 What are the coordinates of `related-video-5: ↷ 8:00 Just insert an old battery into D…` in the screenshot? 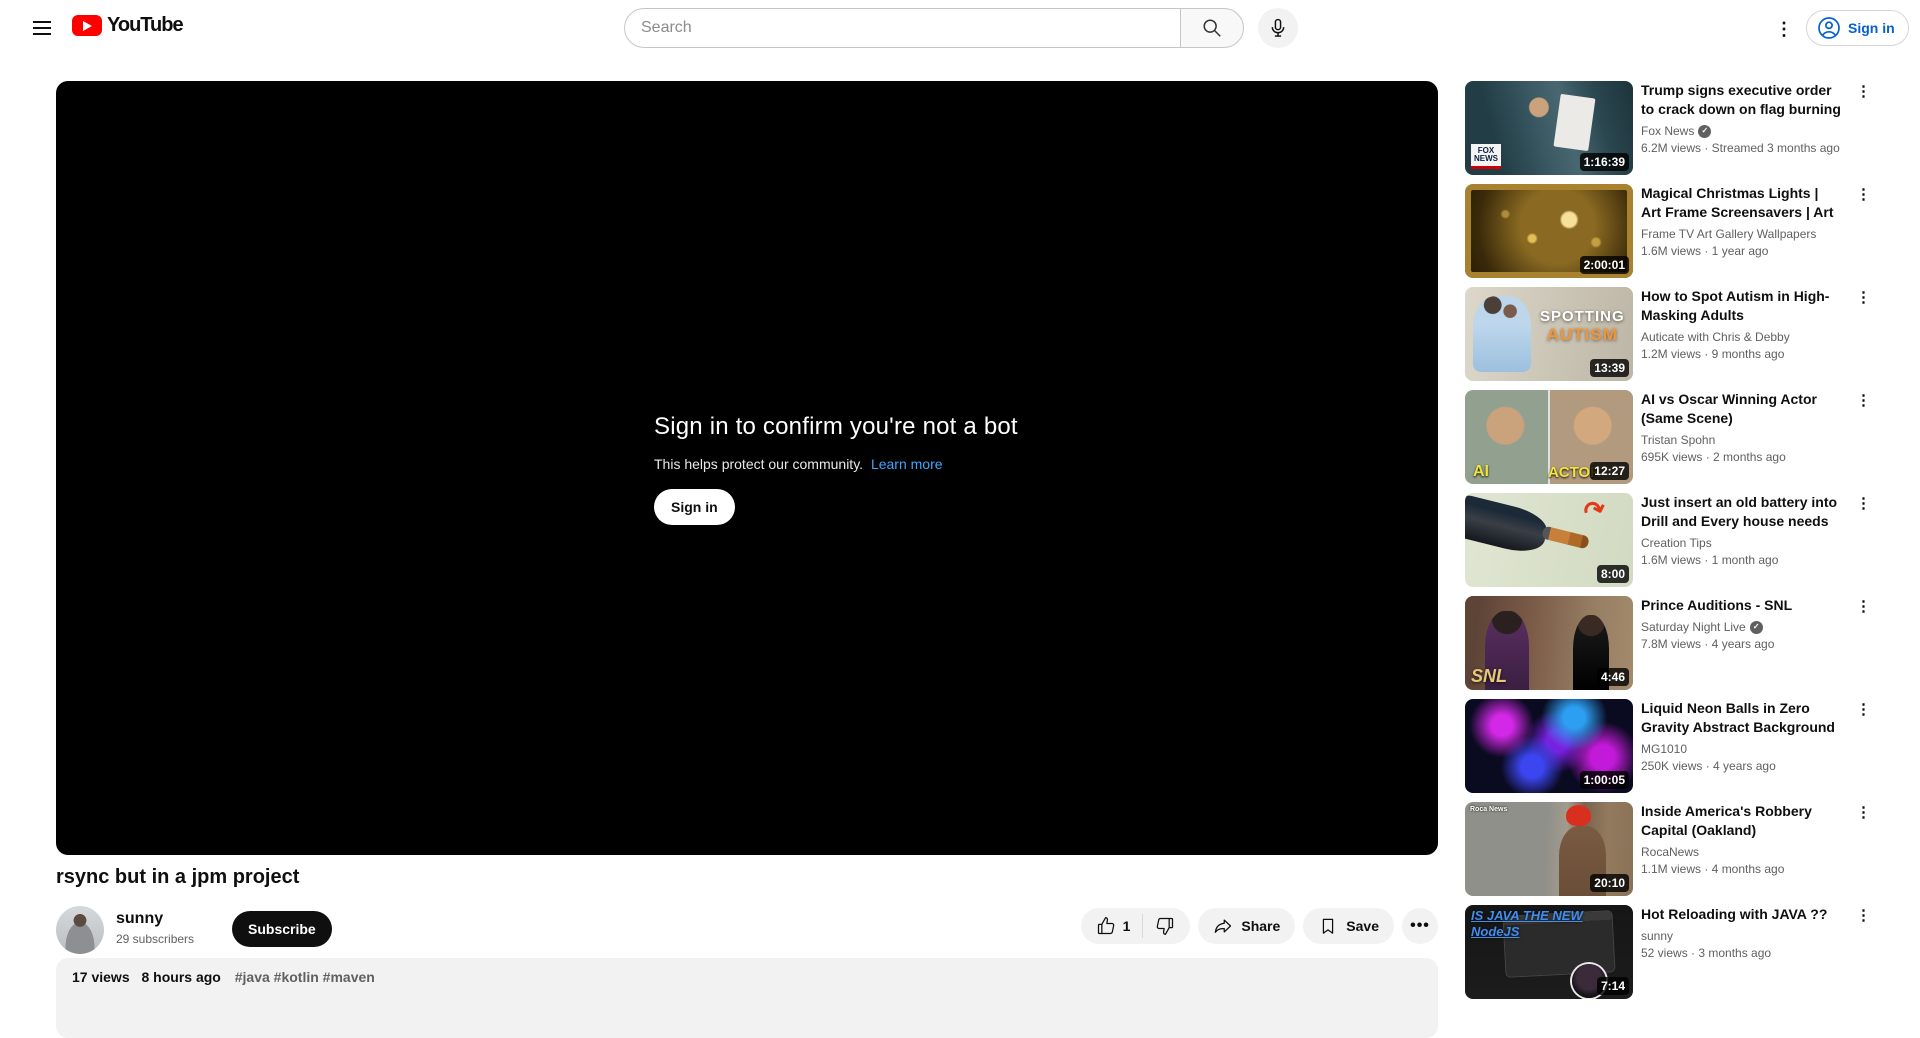 It's located at (1669, 540).